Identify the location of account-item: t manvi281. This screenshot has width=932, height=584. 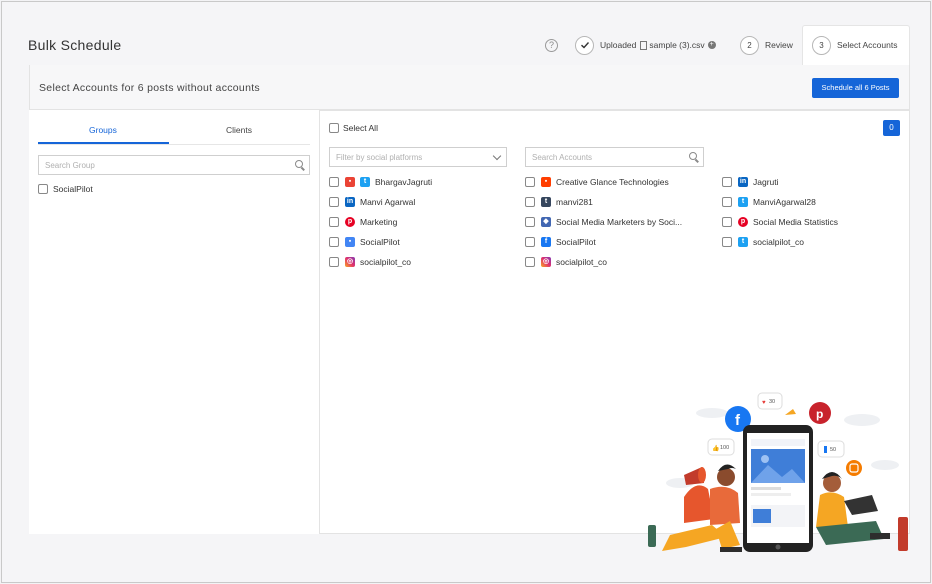
(559, 202).